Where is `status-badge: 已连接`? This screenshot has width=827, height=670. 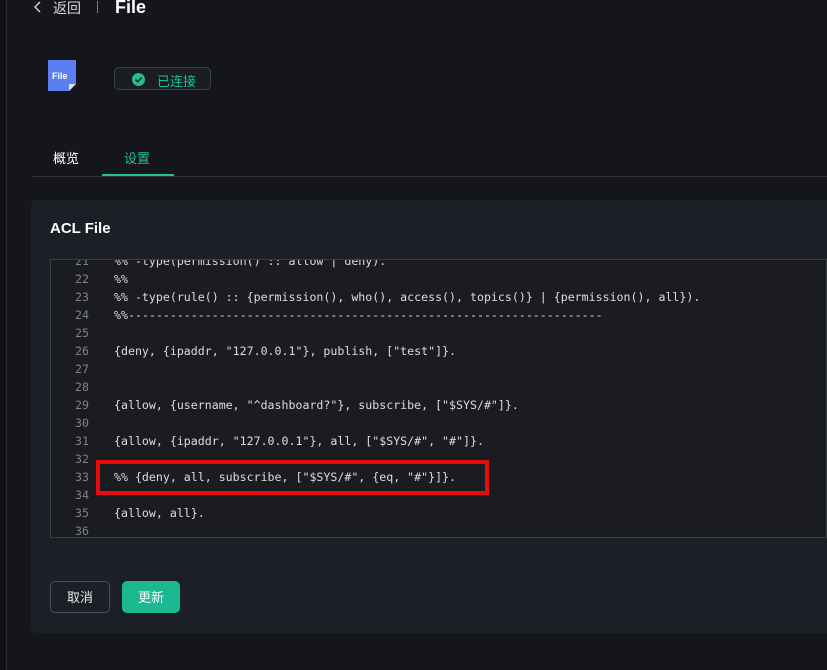
status-badge: 已连接 is located at coordinates (162, 78).